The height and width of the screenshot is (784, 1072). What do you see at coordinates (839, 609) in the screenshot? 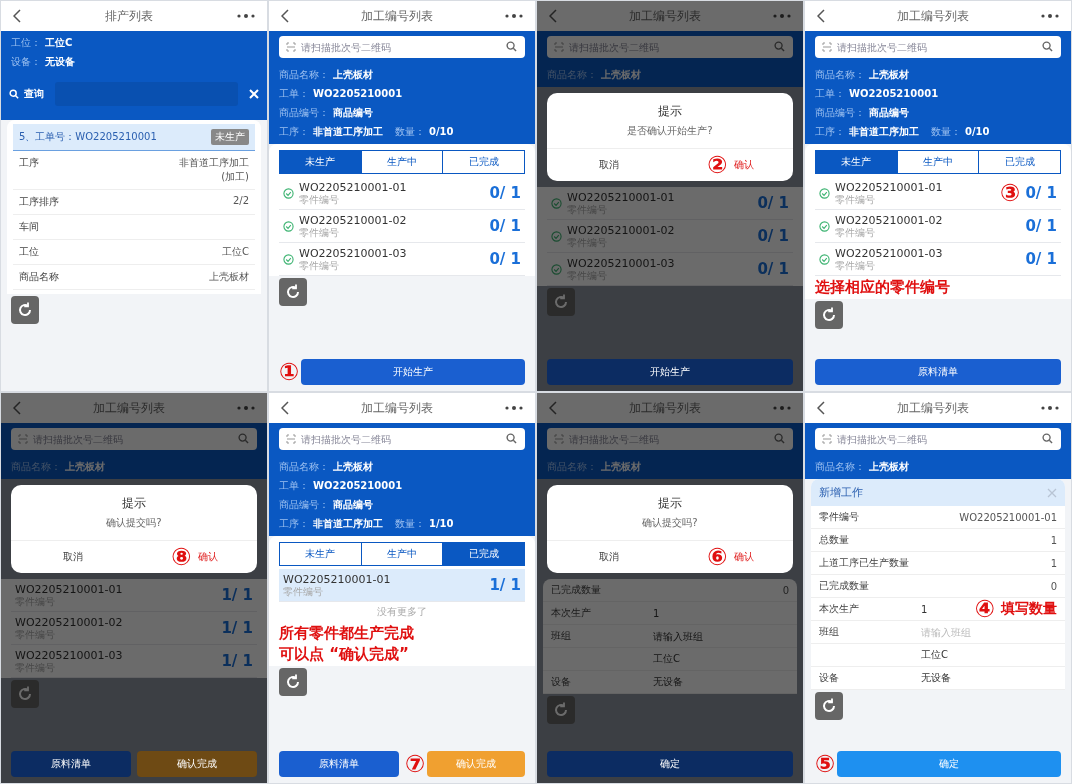
I see `field-label: 本次生产` at bounding box center [839, 609].